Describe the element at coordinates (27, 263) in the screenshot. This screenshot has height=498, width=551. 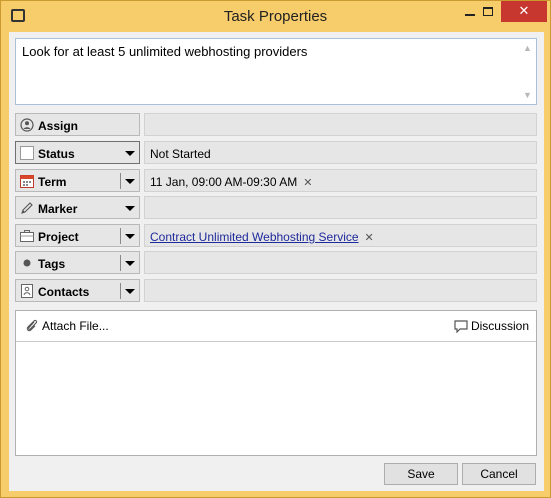
I see `dot-icon` at that location.